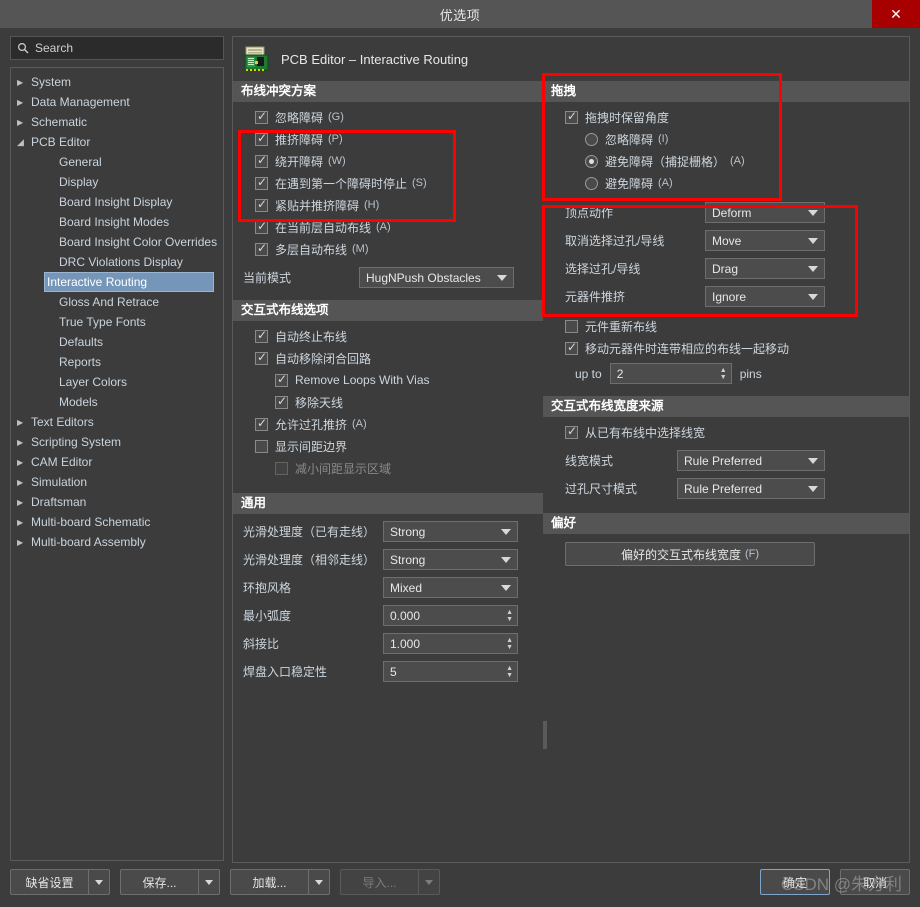  I want to click on sidebar-item-layer-colors: Layer Colors, so click(117, 382).